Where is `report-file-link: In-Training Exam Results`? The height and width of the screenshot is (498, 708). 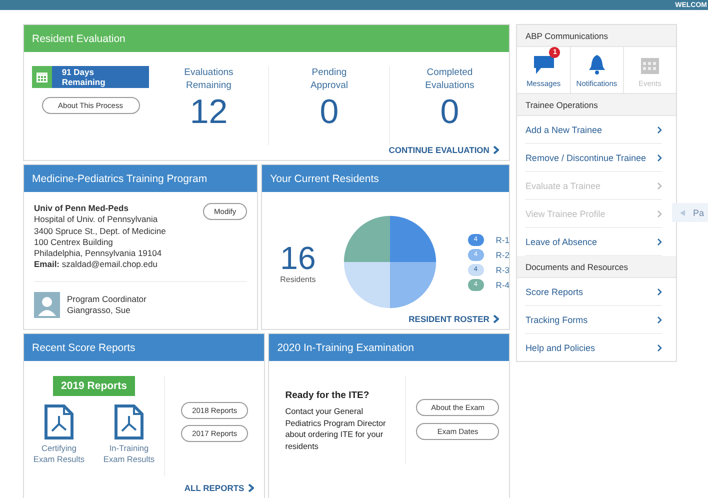
report-file-link: In-Training Exam Results is located at coordinates (129, 434).